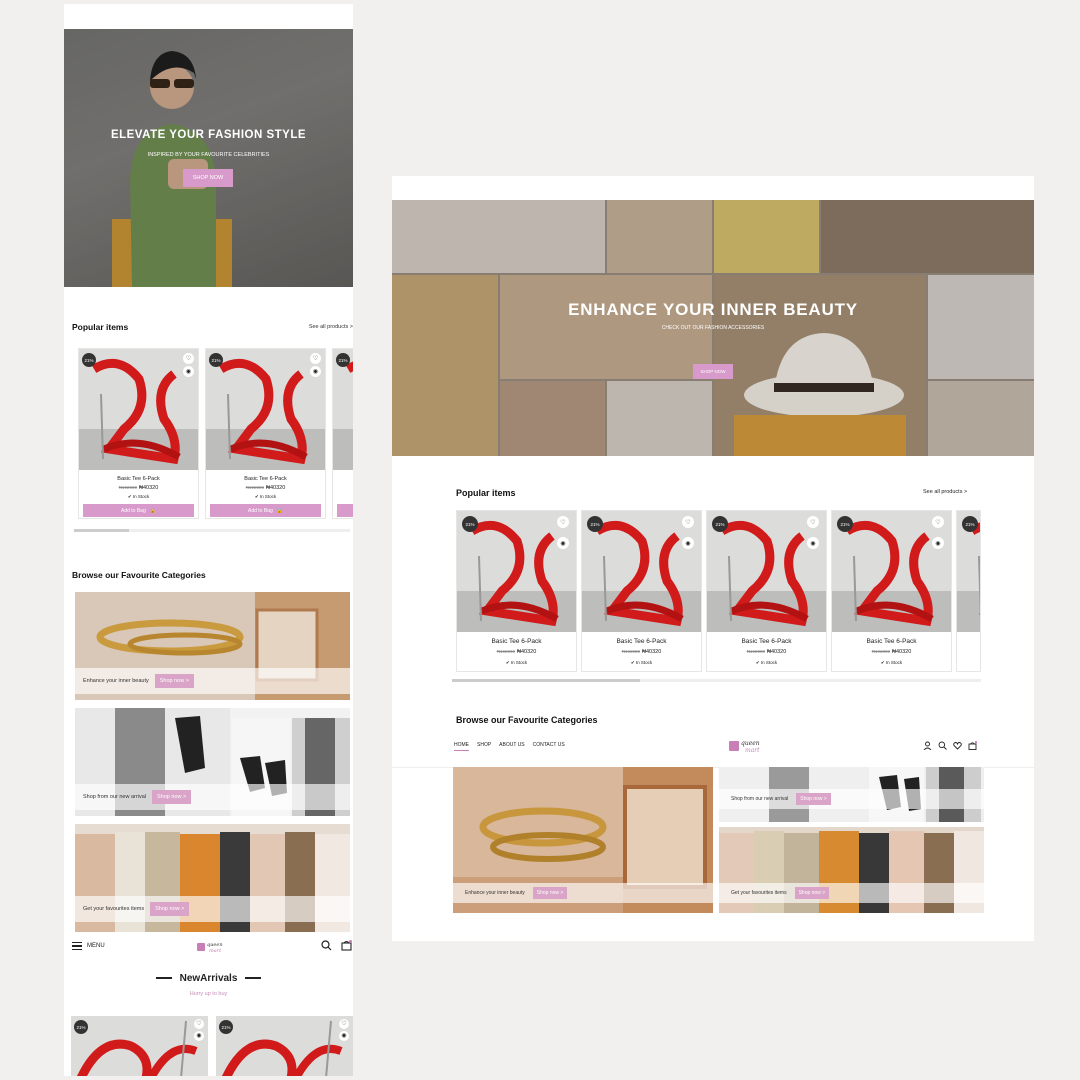 The width and height of the screenshot is (1080, 1080). What do you see at coordinates (88, 946) in the screenshot?
I see `menu-button: MENU` at bounding box center [88, 946].